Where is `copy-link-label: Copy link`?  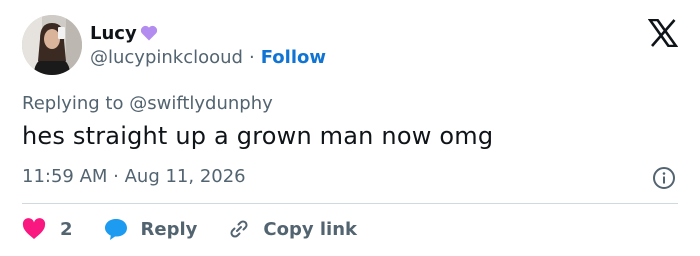 copy-link-label: Copy link is located at coordinates (310, 229).